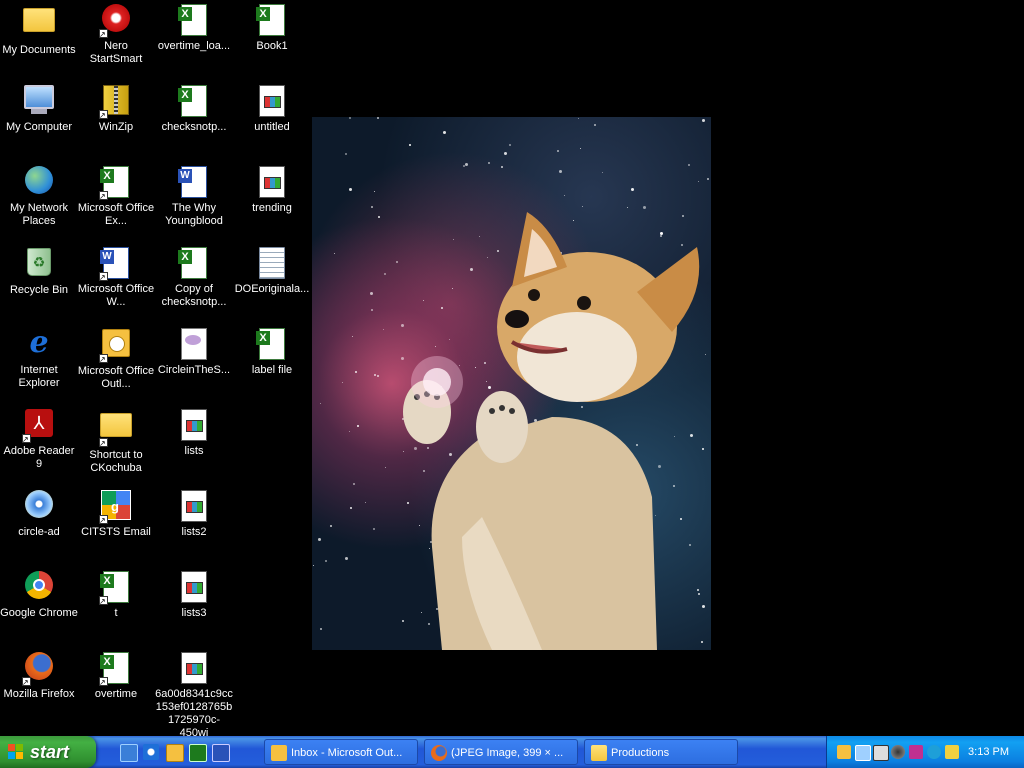  I want to click on outlook-reminder-tray-icon, so click(844, 752).